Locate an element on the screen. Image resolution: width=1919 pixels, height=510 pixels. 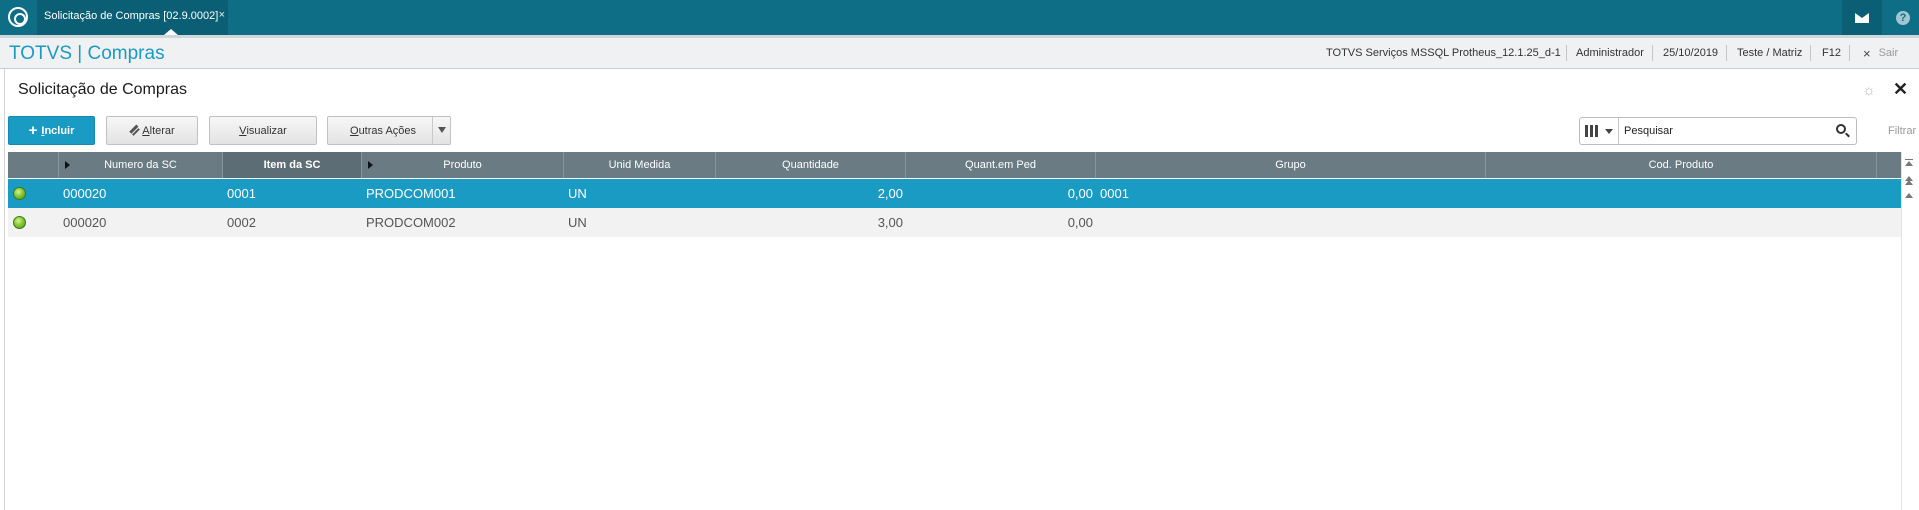
column-header-item-sc: Item da SC is located at coordinates (292, 165).